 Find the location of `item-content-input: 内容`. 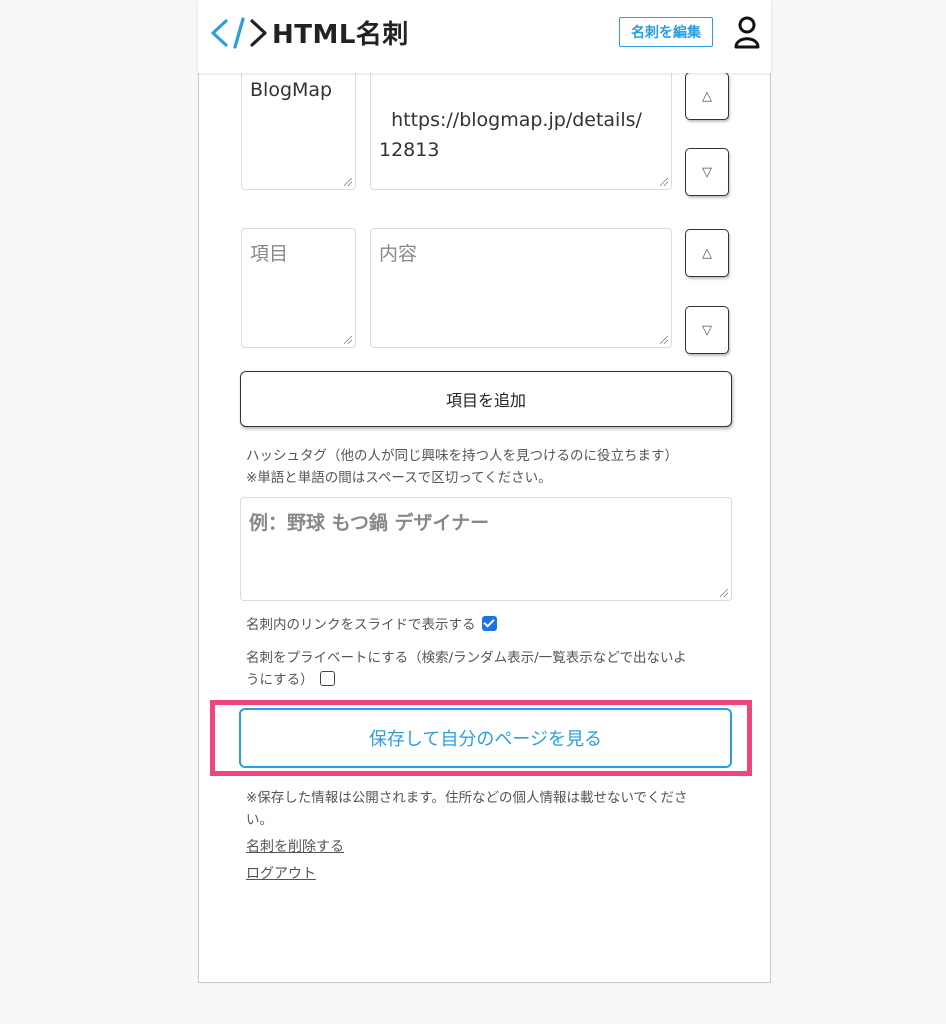

item-content-input: 内容 is located at coordinates (521, 288).